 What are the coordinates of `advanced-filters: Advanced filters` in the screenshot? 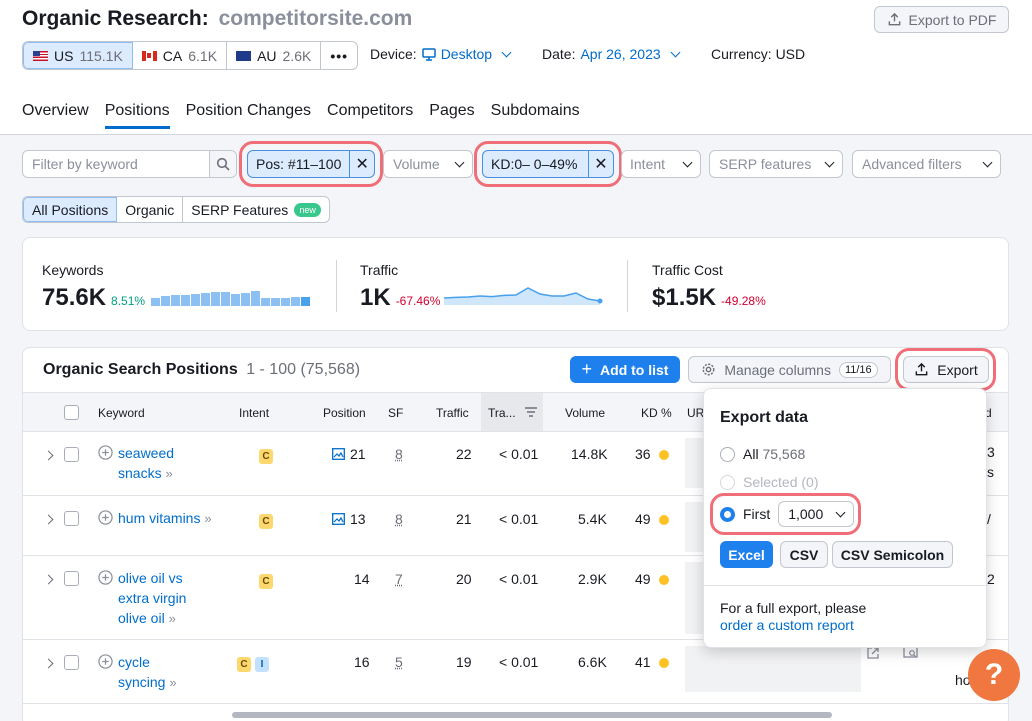 It's located at (926, 164).